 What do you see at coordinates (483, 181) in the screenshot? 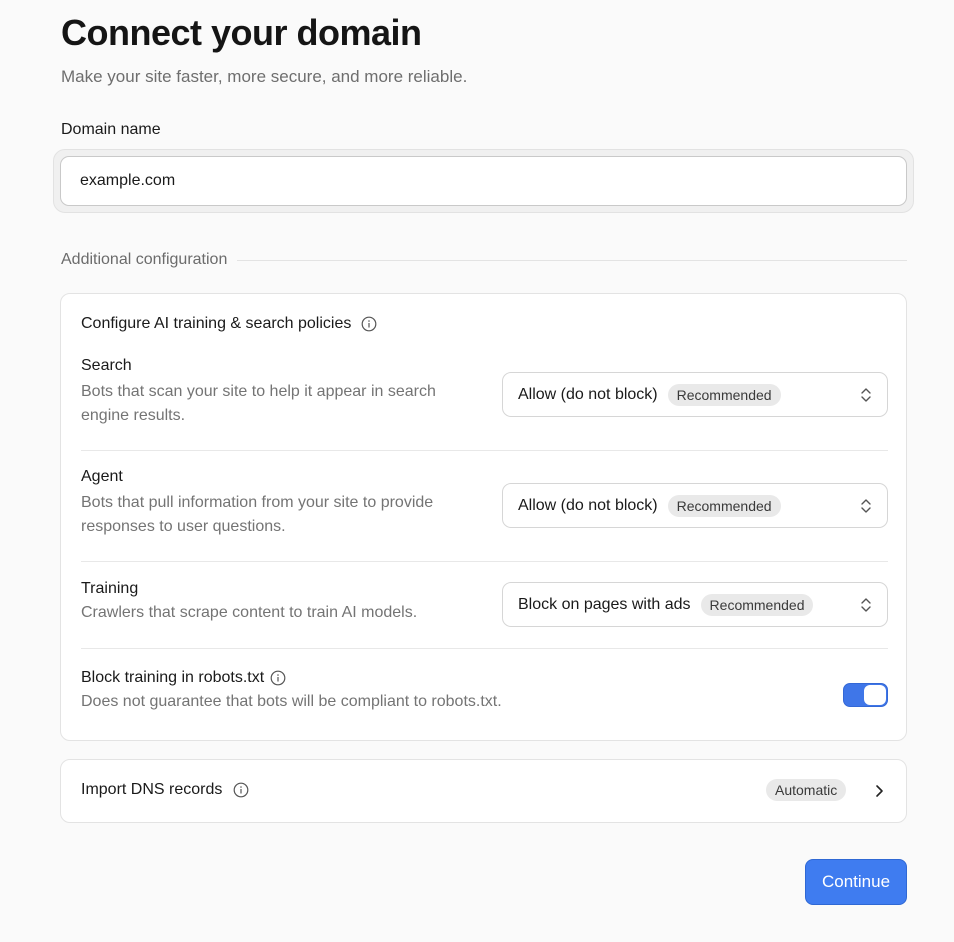
I see `domain-name-input` at bounding box center [483, 181].